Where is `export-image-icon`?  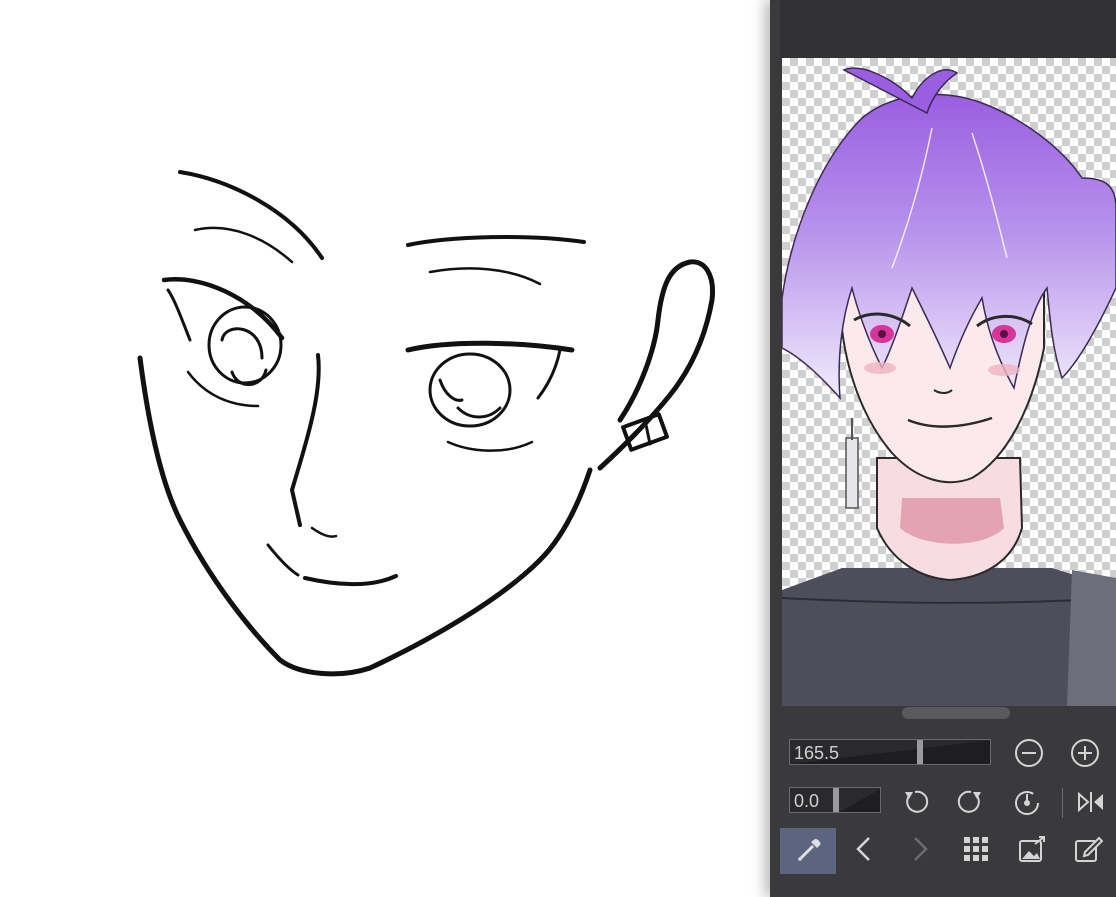
export-image-icon is located at coordinates (1032, 851).